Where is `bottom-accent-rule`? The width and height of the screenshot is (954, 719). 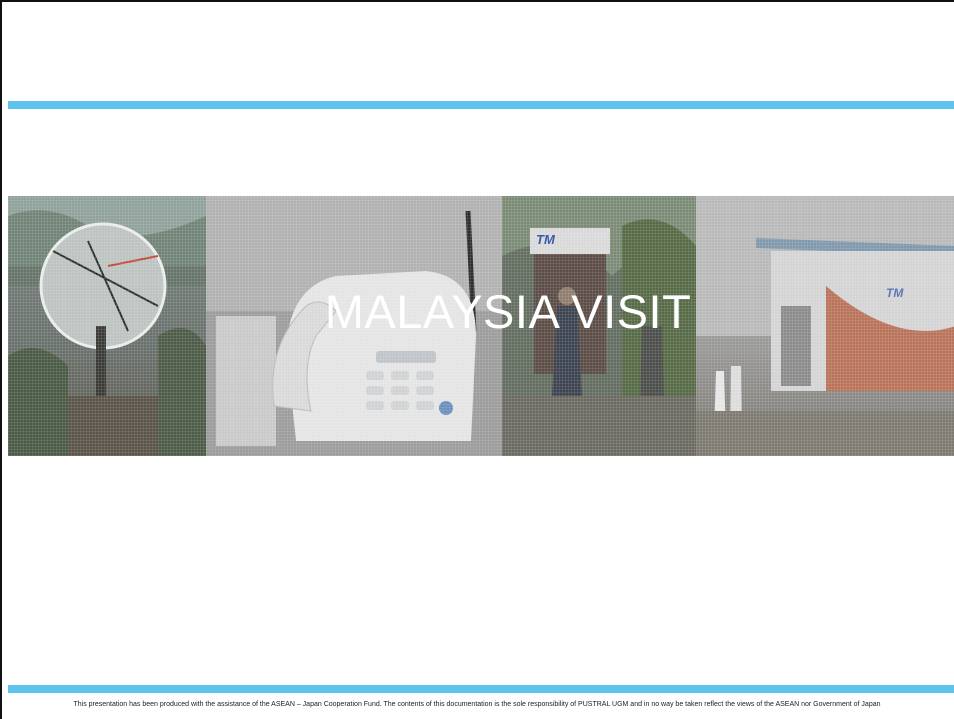
bottom-accent-rule is located at coordinates (481, 689).